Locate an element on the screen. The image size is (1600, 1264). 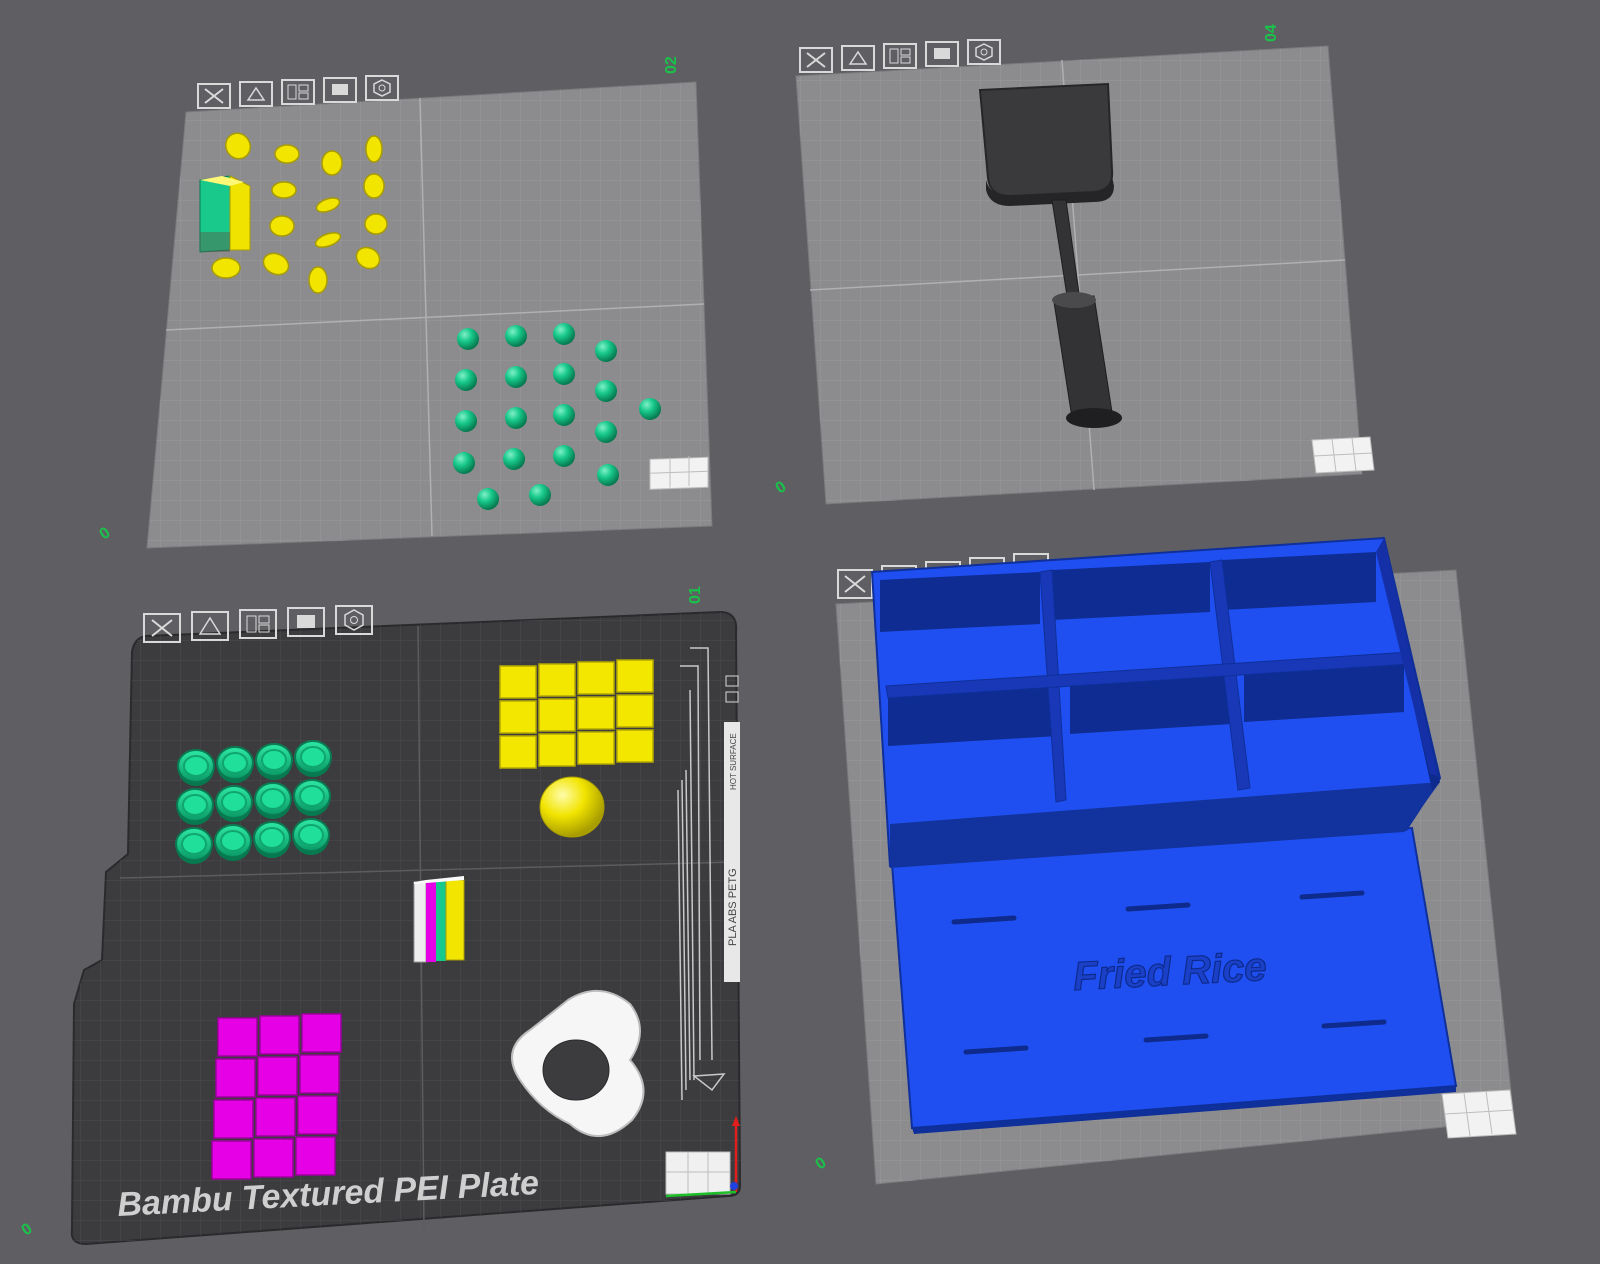
plate-1-striped-bar is located at coordinates (439, 919).